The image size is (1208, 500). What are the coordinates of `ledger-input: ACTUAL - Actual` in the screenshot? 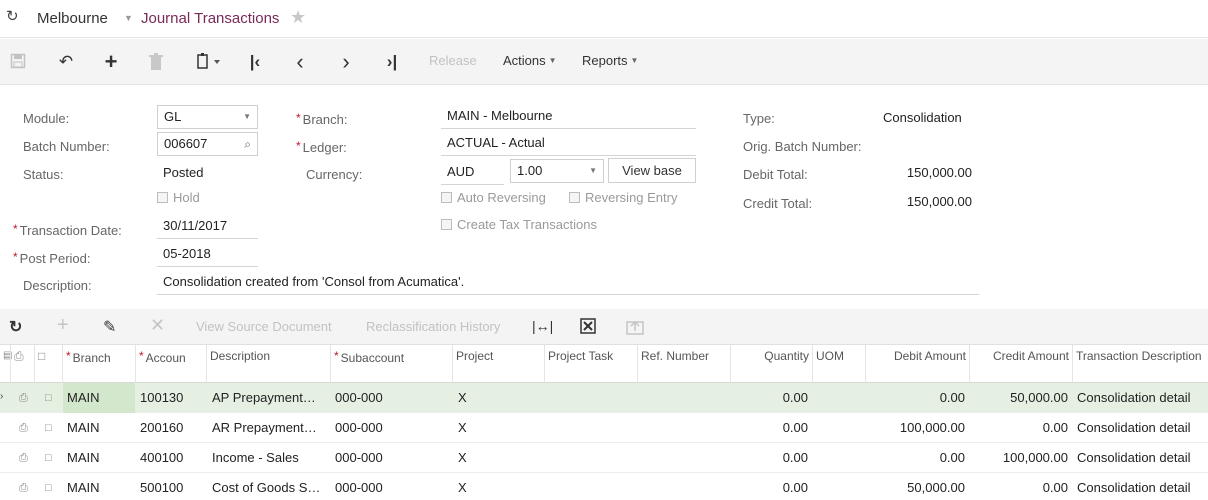 It's located at (568, 144).